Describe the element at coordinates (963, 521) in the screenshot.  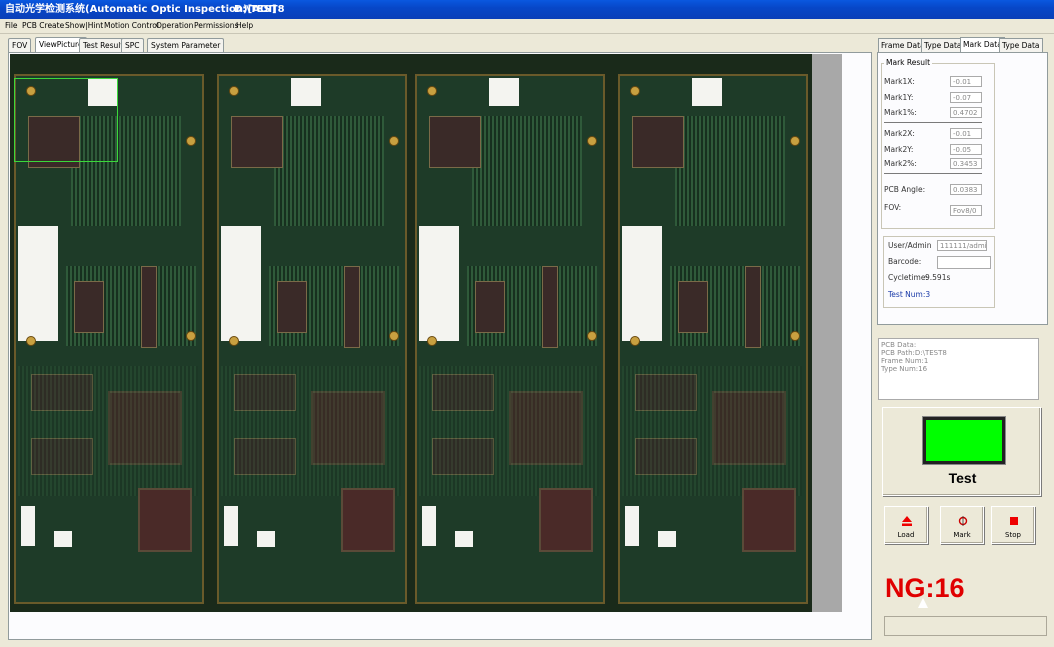
I see `mark-icon` at that location.